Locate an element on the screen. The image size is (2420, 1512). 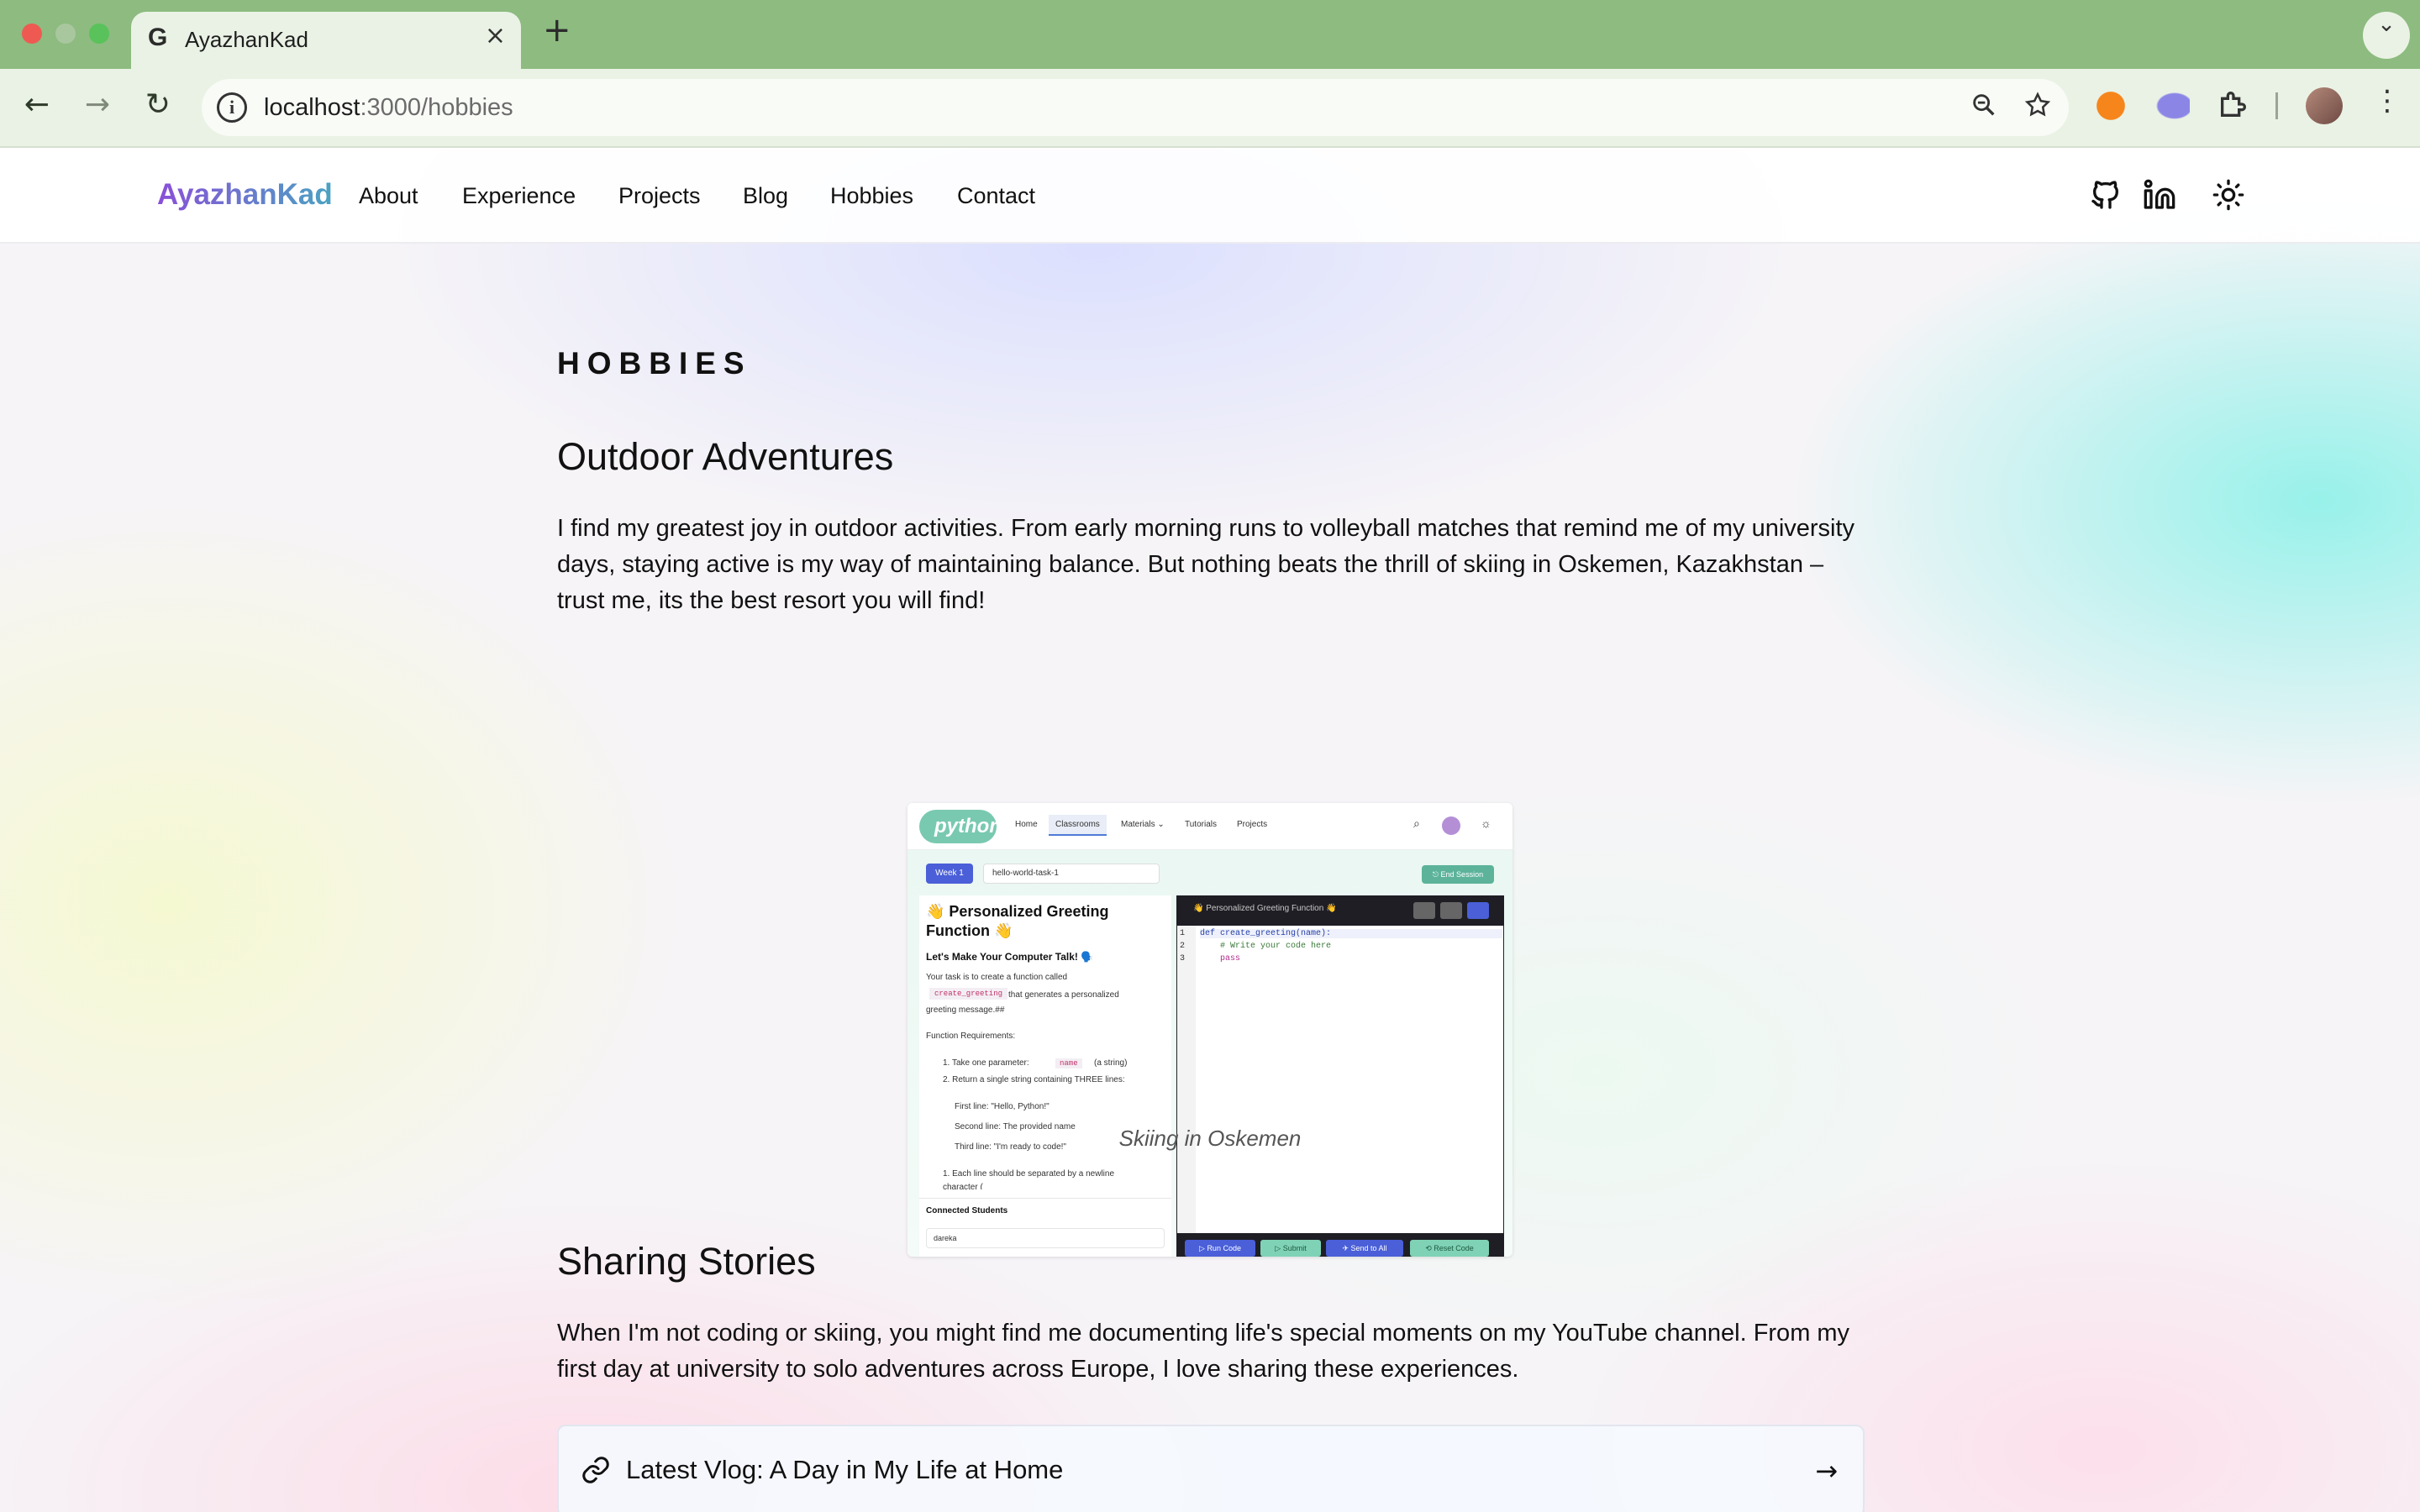
browser-tab: G AyazhanKad × is located at coordinates (326, 40).